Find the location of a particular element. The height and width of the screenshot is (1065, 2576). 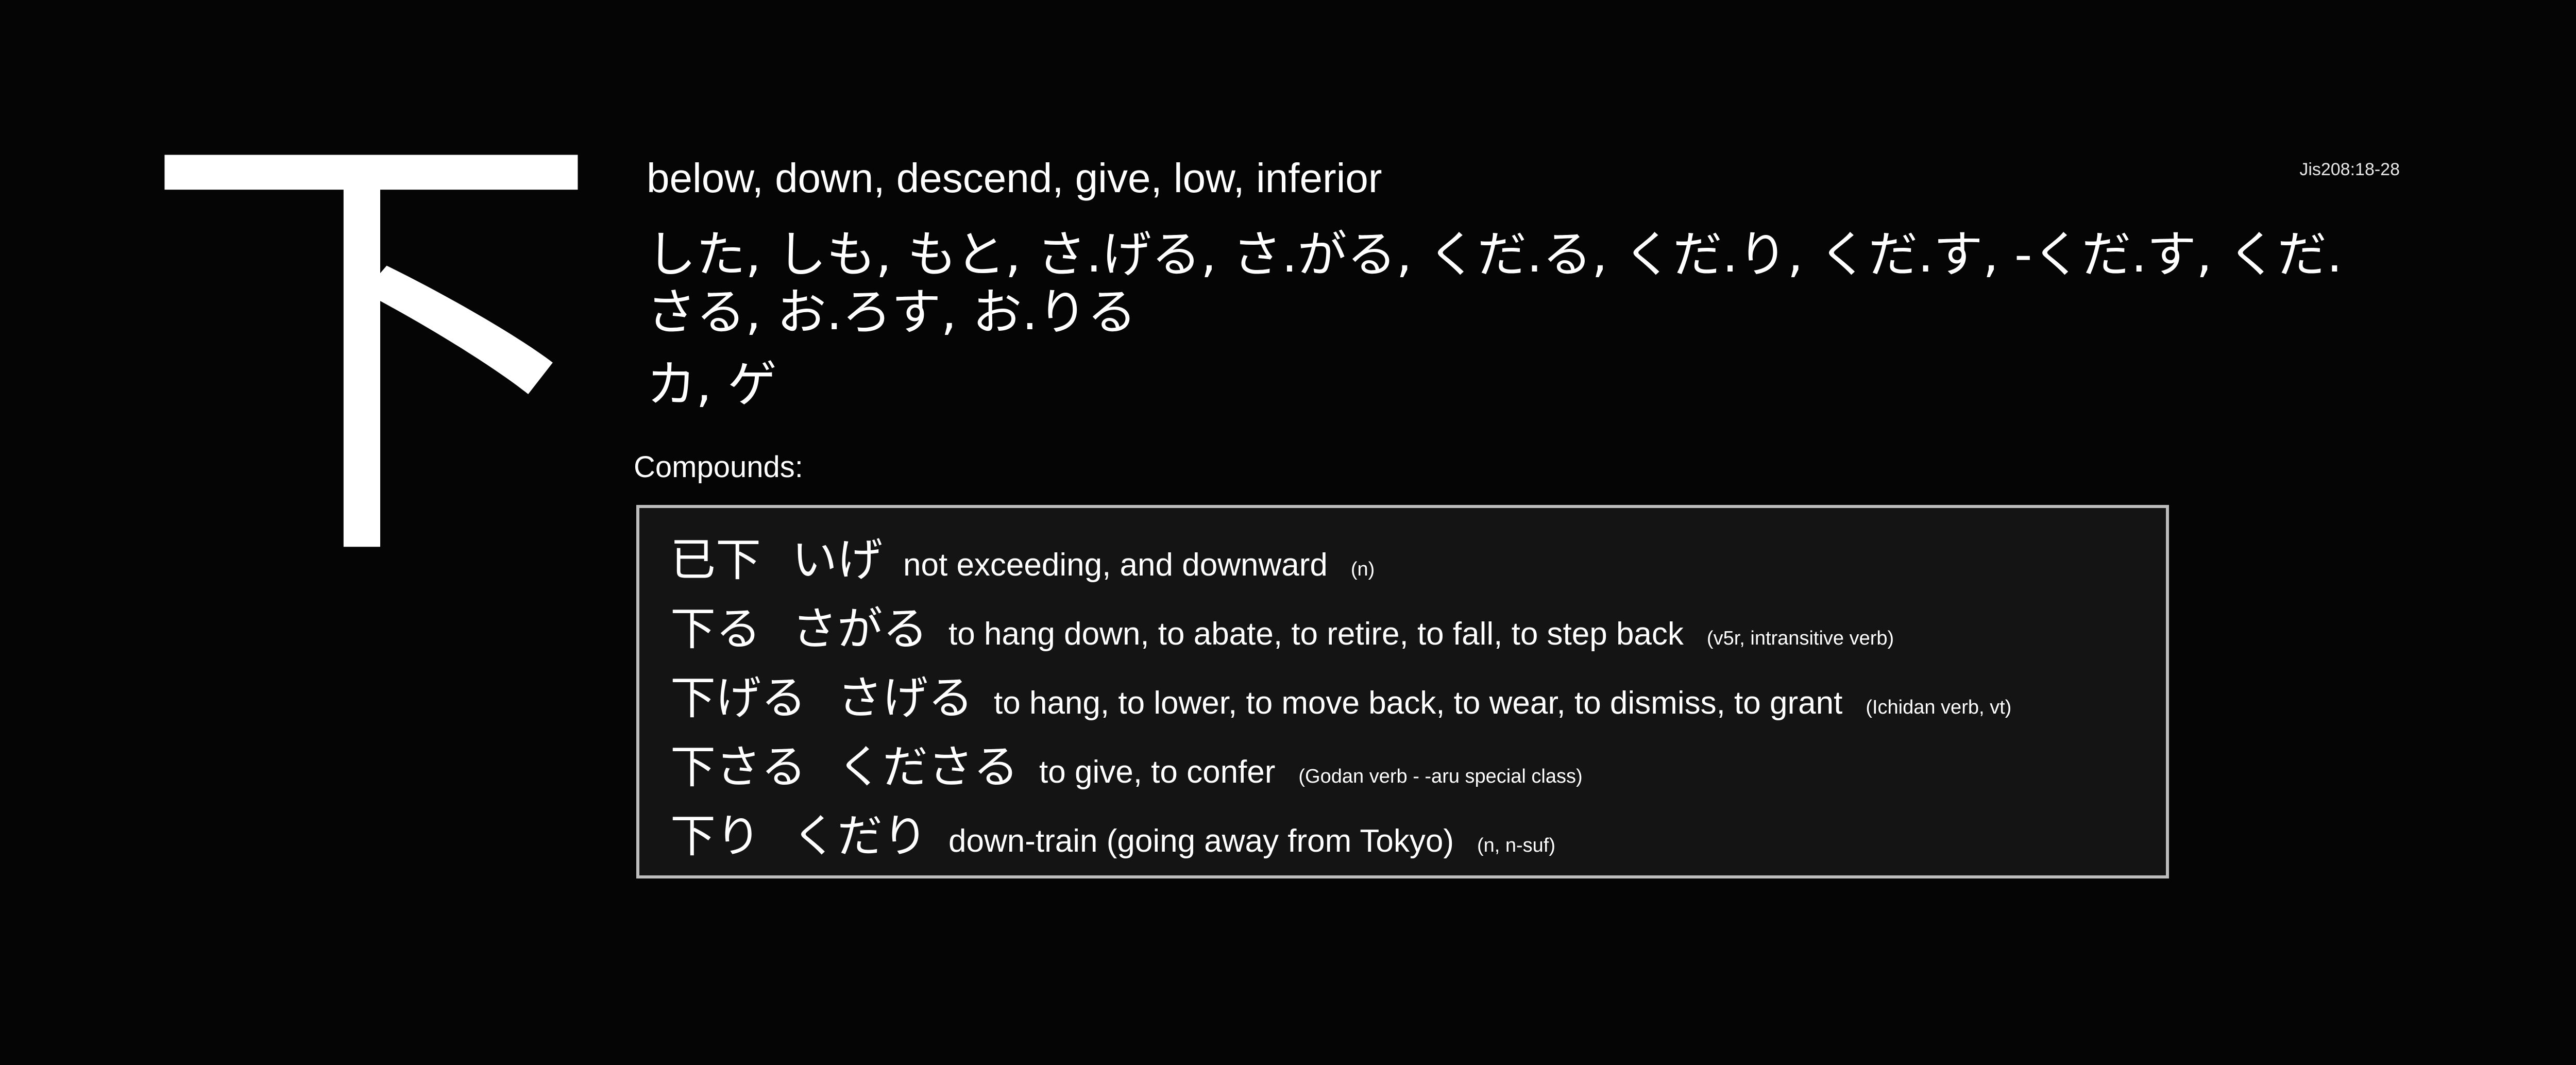

compound-word: 下る is located at coordinates (715, 628).